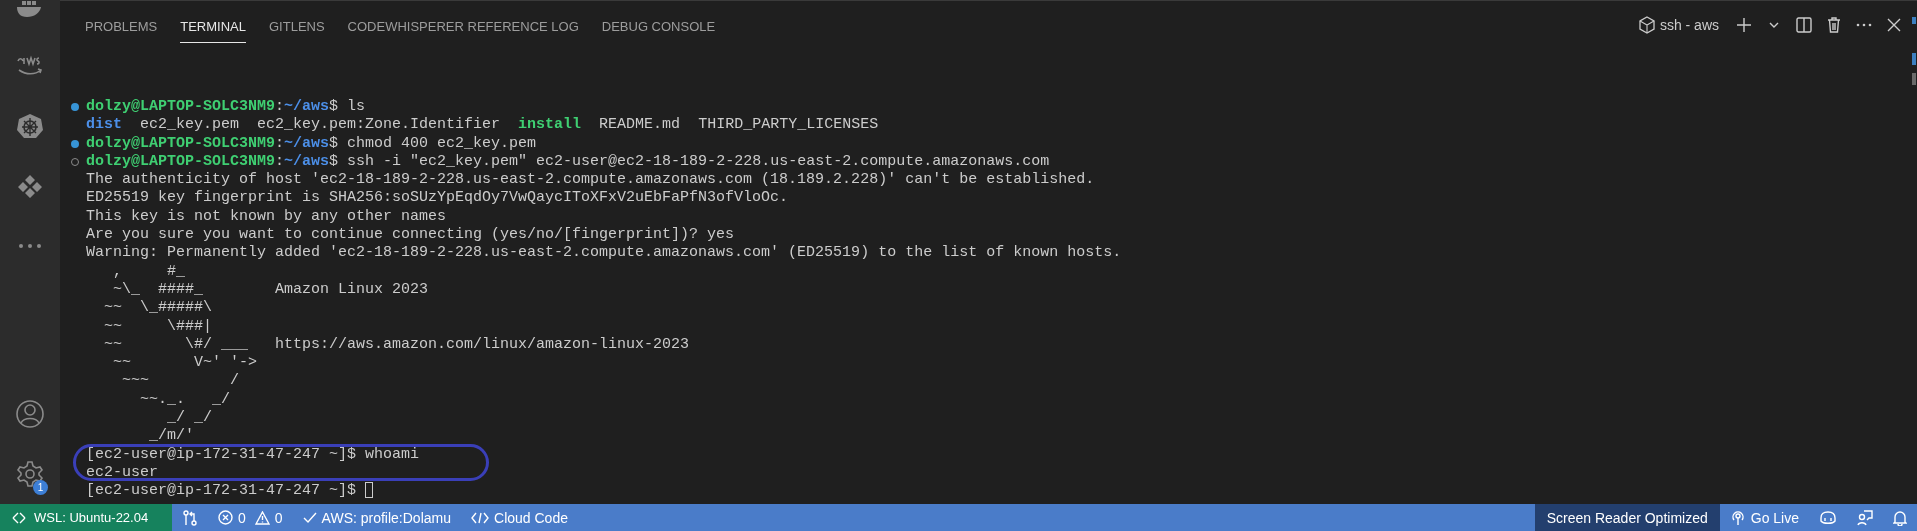 This screenshot has height=531, width=1917. What do you see at coordinates (1900, 517) in the screenshot?
I see `bell-icon` at bounding box center [1900, 517].